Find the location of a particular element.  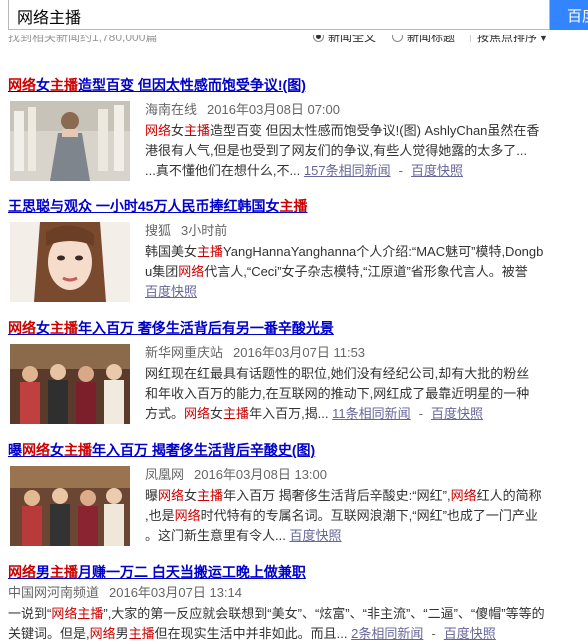

result-title-link: 网络男主播月赚一万二 白天当搬运工晚上做兼职 is located at coordinates (298, 572).